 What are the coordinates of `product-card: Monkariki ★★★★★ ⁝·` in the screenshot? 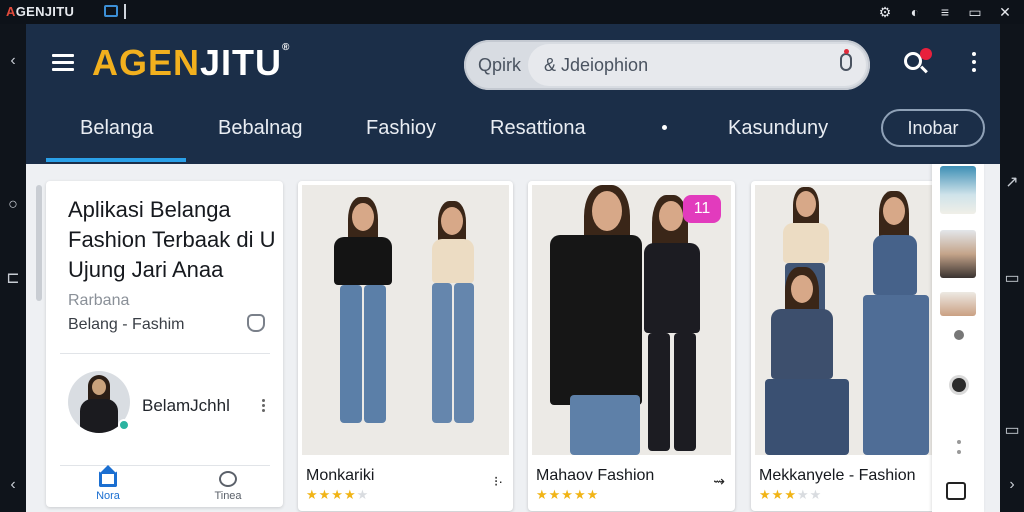 It's located at (405, 346).